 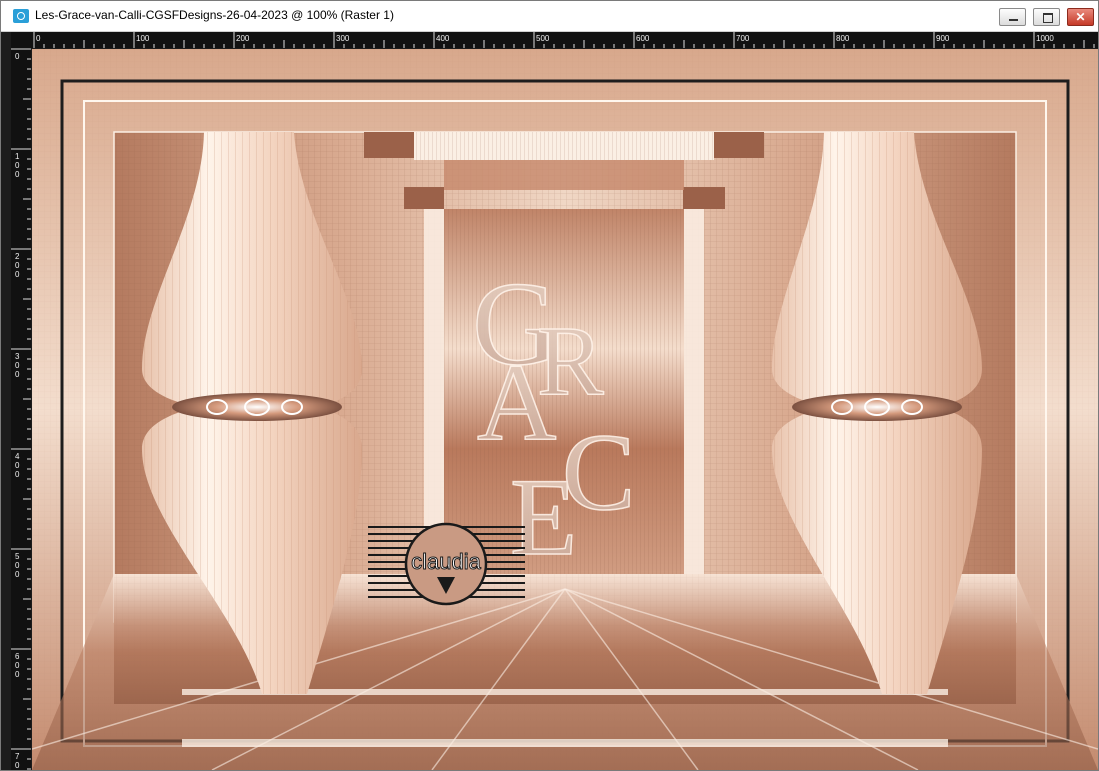 I want to click on letter-a: A, so click(x=516, y=402).